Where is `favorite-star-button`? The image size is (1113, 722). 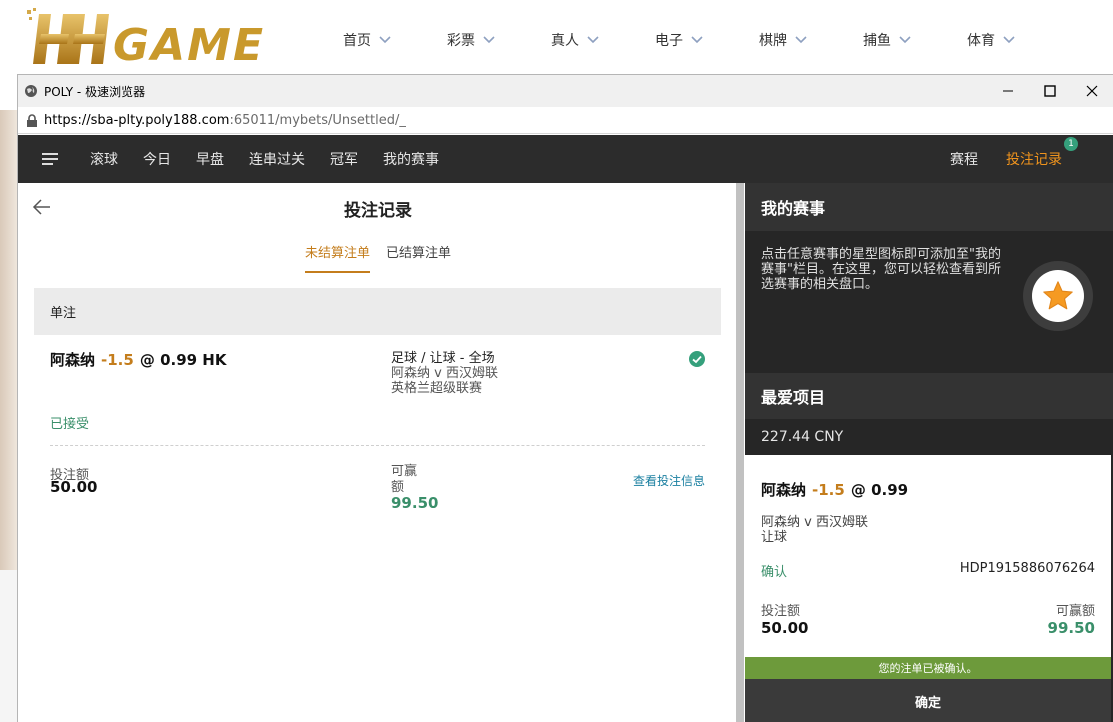 favorite-star-button is located at coordinates (1058, 296).